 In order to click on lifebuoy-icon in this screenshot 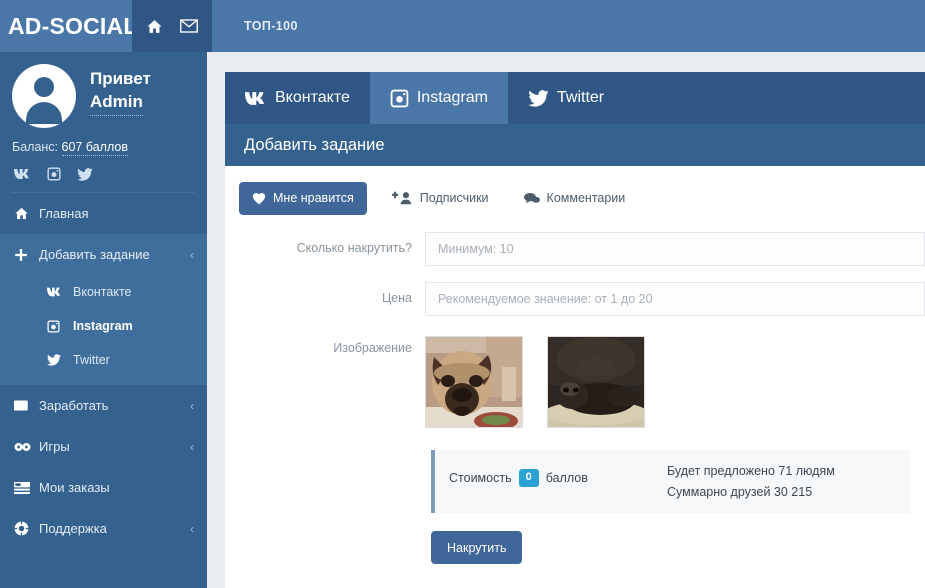, I will do `click(24, 528)`.